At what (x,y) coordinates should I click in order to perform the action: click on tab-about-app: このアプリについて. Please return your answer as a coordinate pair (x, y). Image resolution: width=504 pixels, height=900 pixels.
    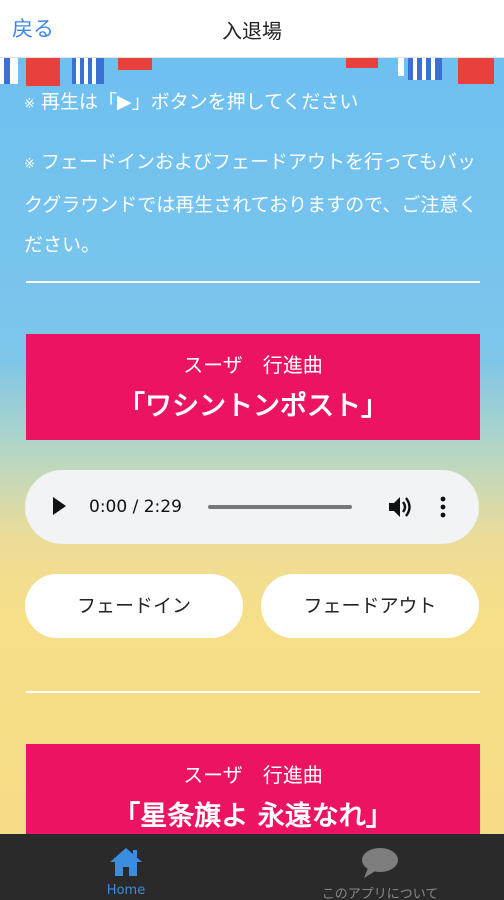
    Looking at the image, I should click on (380, 867).